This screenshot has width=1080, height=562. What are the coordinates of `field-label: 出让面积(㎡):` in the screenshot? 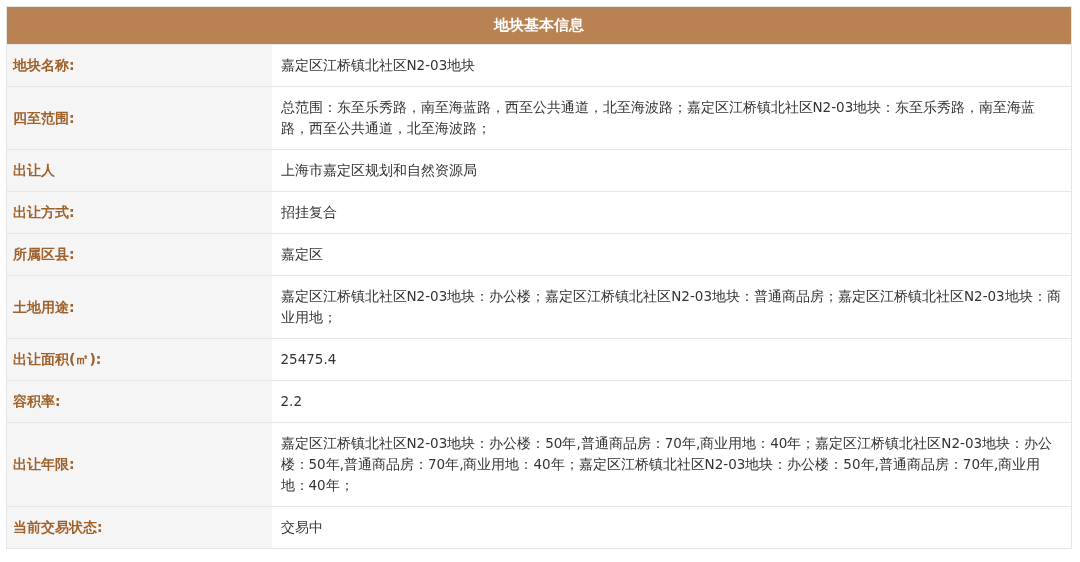 It's located at (139, 359).